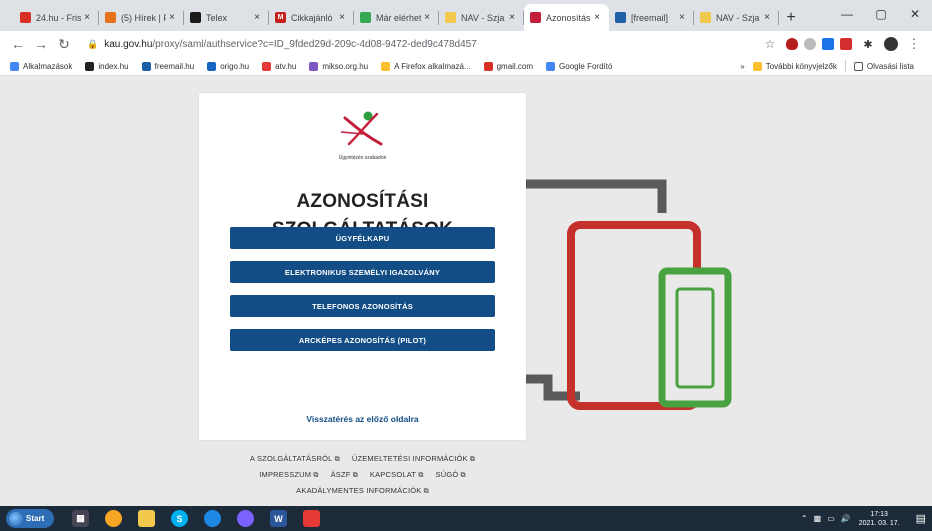 This screenshot has height=531, width=932. Describe the element at coordinates (879, 519) in the screenshot. I see `system-clock: 17:13 2021. 03. 17.` at that location.